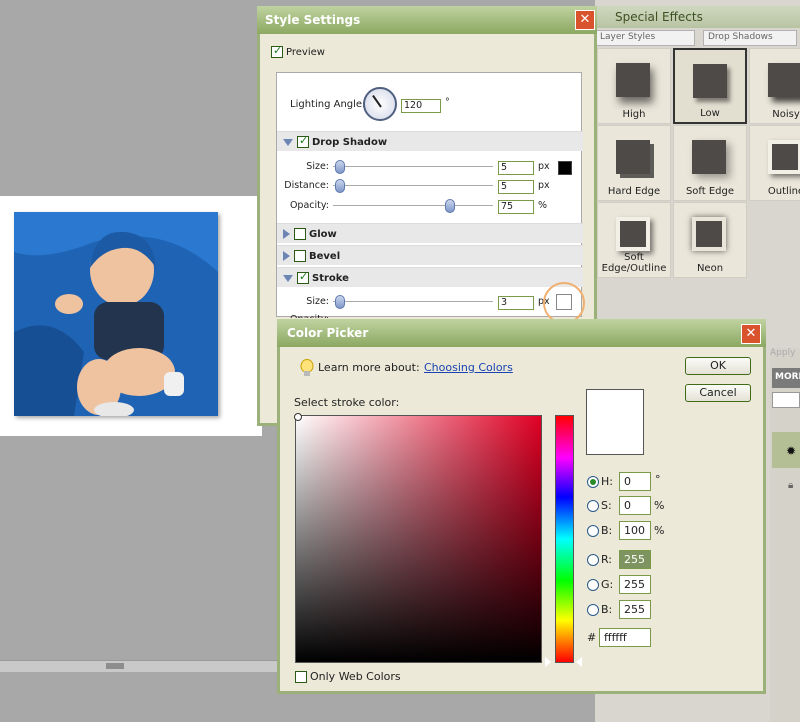 The width and height of the screenshot is (800, 722). Describe the element at coordinates (325, 256) in the screenshot. I see `bevel-label: Bevel` at that location.